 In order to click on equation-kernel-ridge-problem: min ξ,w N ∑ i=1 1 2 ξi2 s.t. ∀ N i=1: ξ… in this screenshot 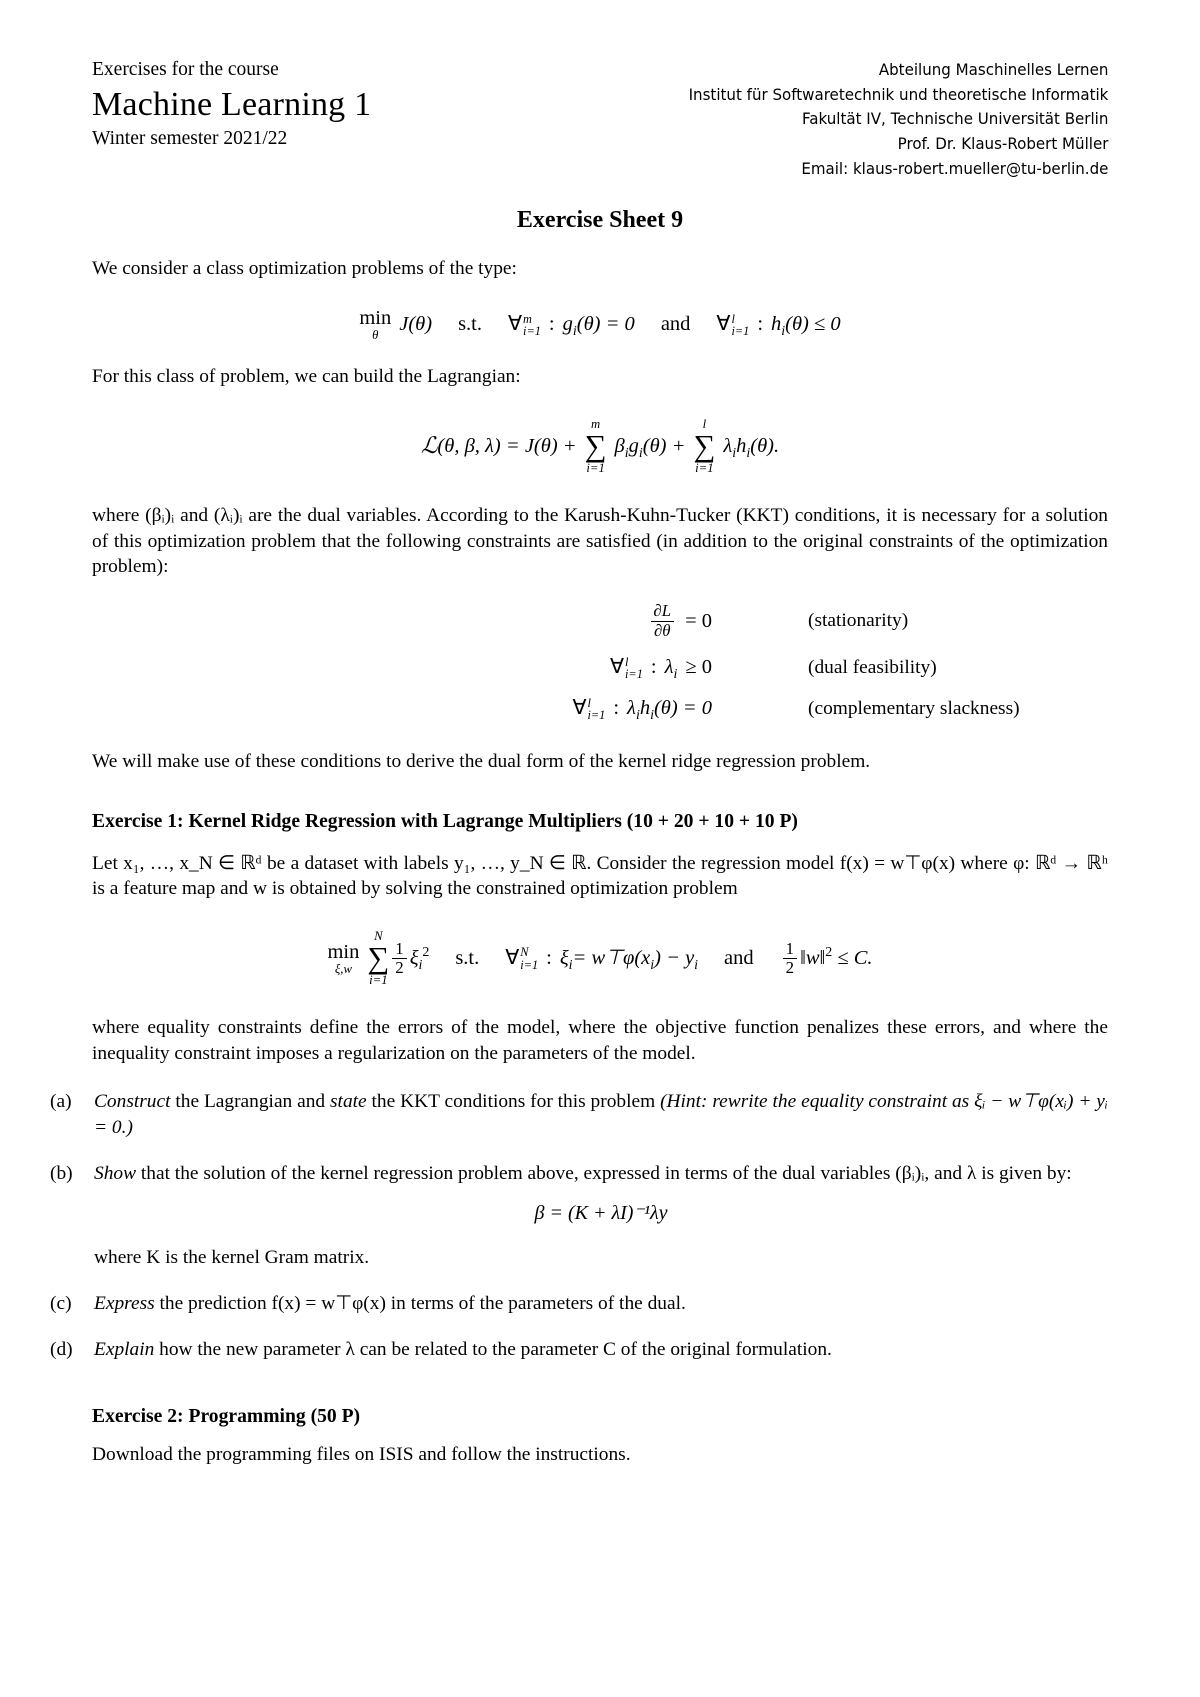, I will do `click(600, 958)`.